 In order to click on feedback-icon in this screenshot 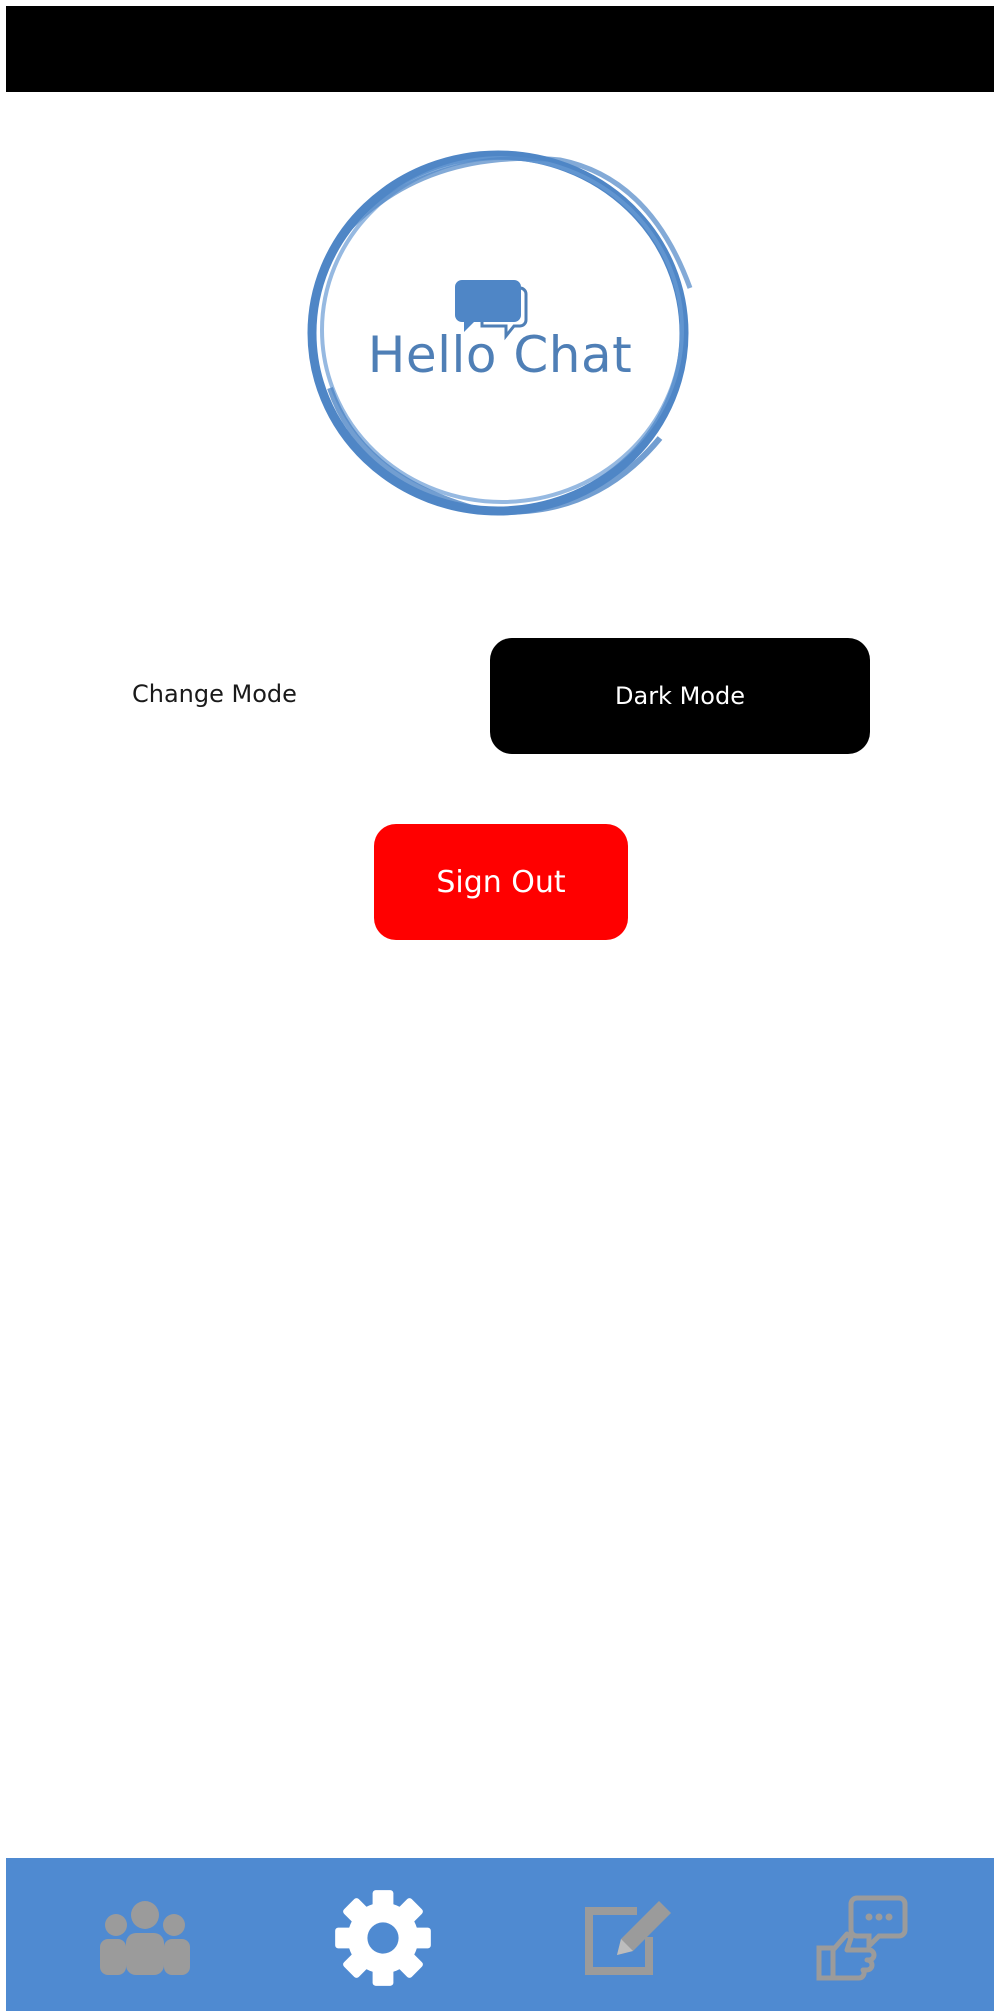, I will do `click(862, 1938)`.